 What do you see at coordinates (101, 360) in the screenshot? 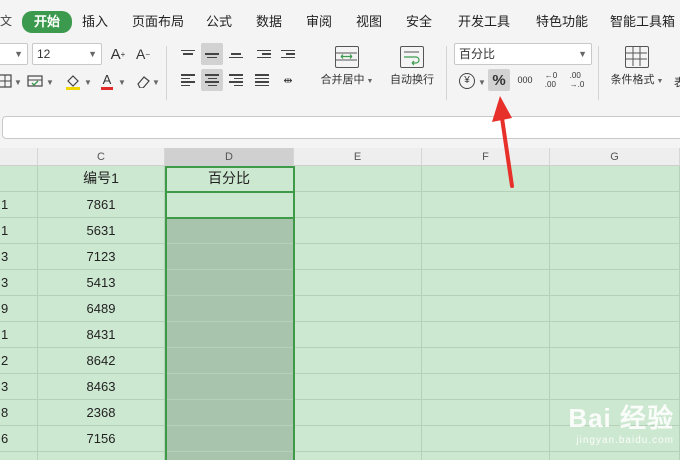
I see `cell-c: 8642` at bounding box center [101, 360].